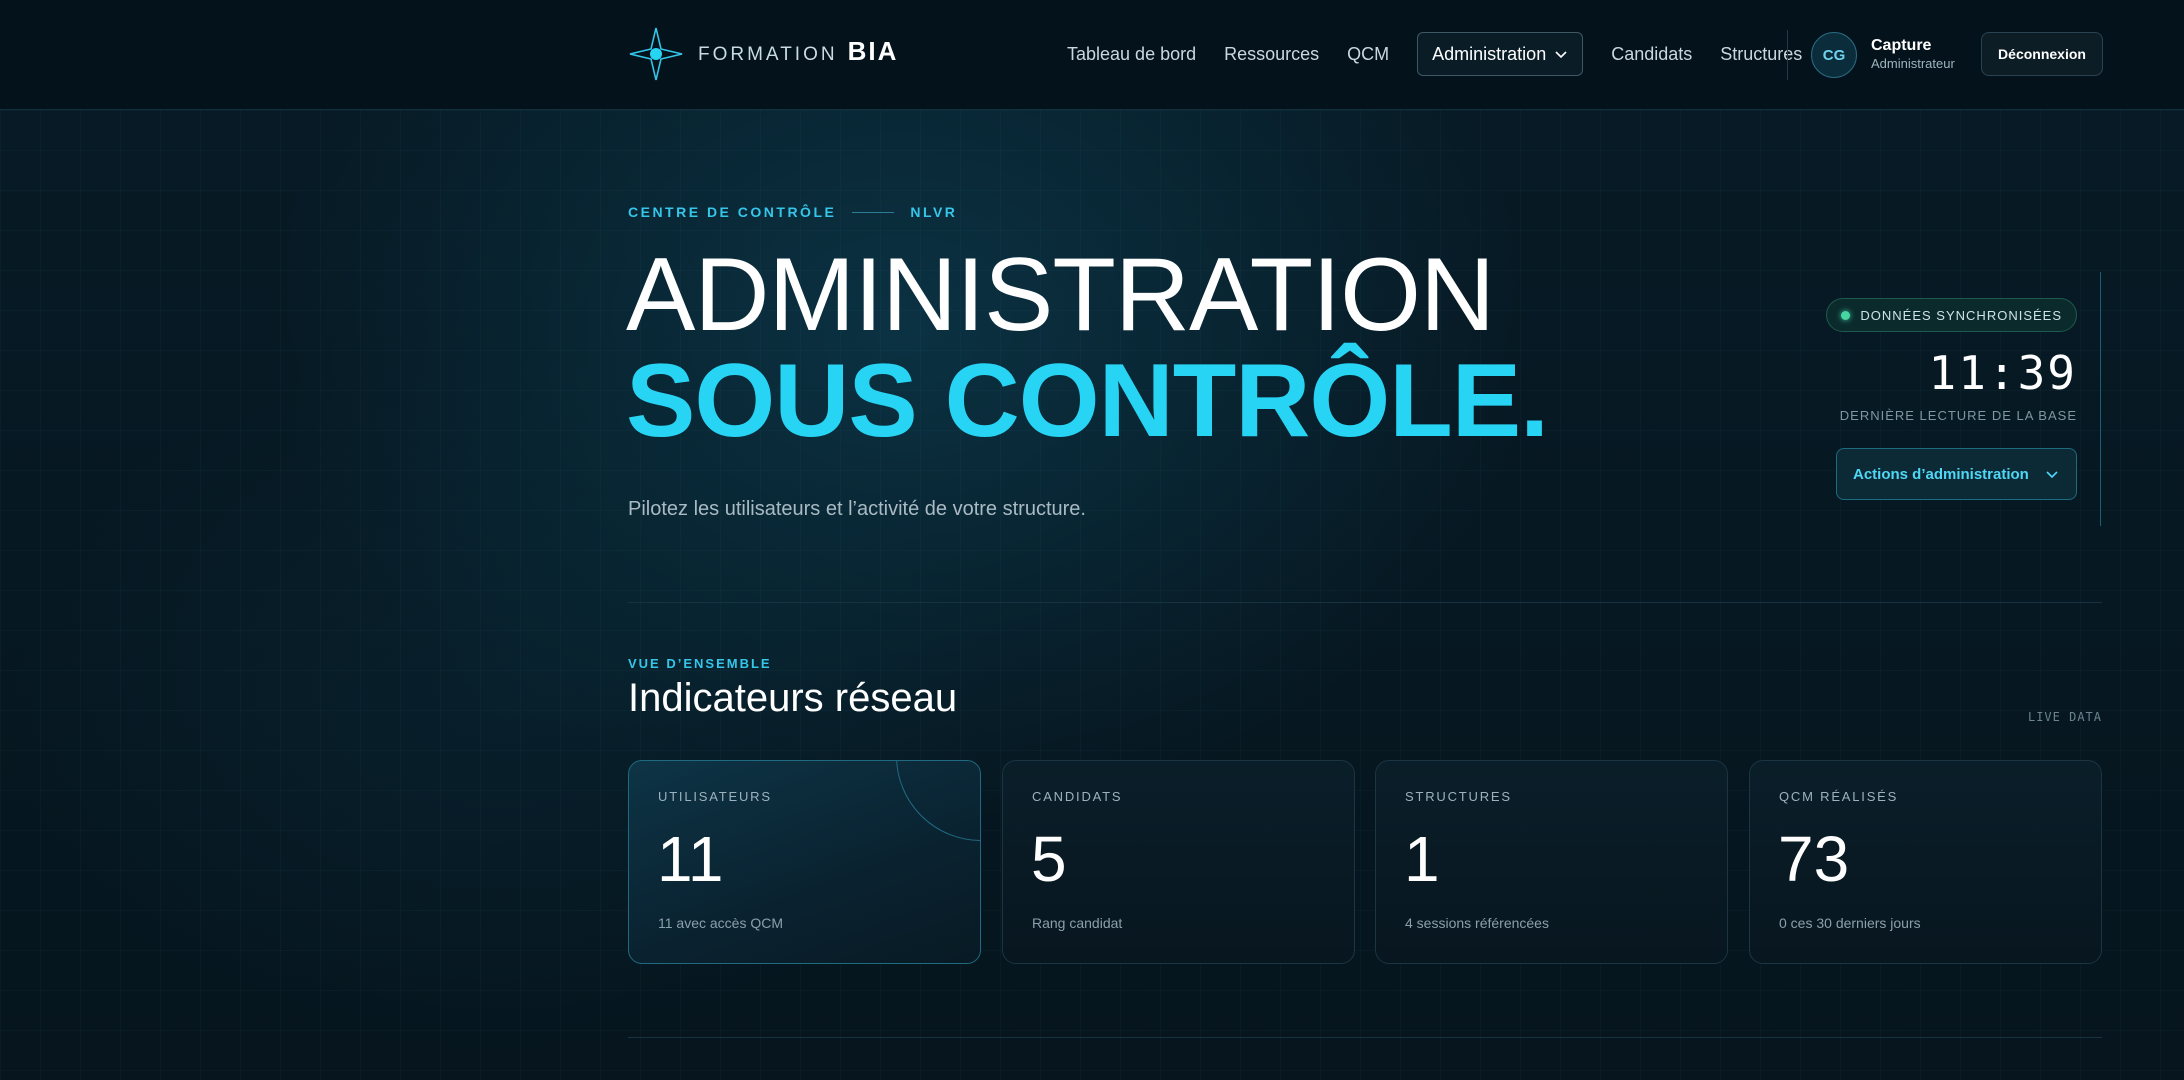 This screenshot has height=1080, width=2184. What do you see at coordinates (1077, 796) in the screenshot?
I see `stat-card-label: CANDIDATS` at bounding box center [1077, 796].